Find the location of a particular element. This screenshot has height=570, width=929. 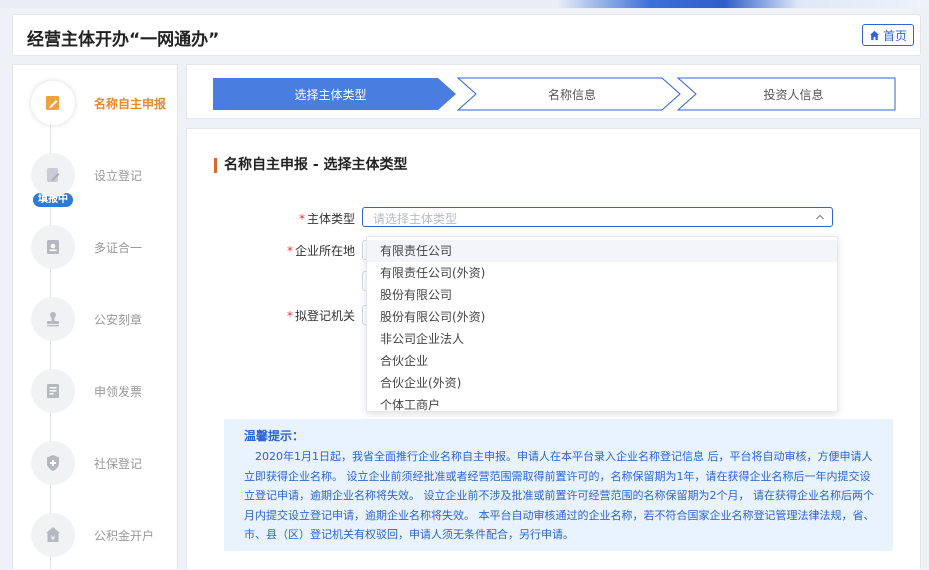

id-card-icon is located at coordinates (53, 247).